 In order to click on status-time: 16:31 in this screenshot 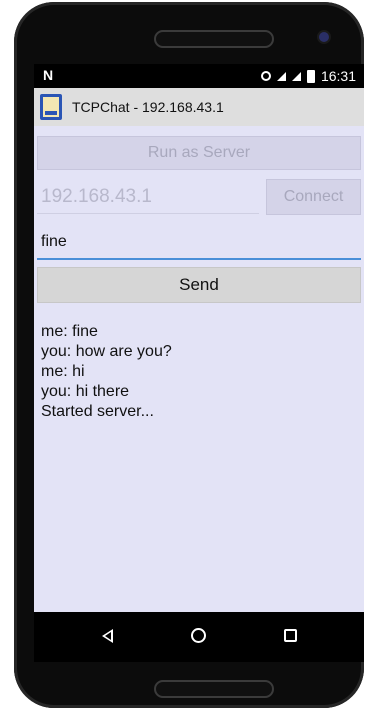, I will do `click(338, 76)`.